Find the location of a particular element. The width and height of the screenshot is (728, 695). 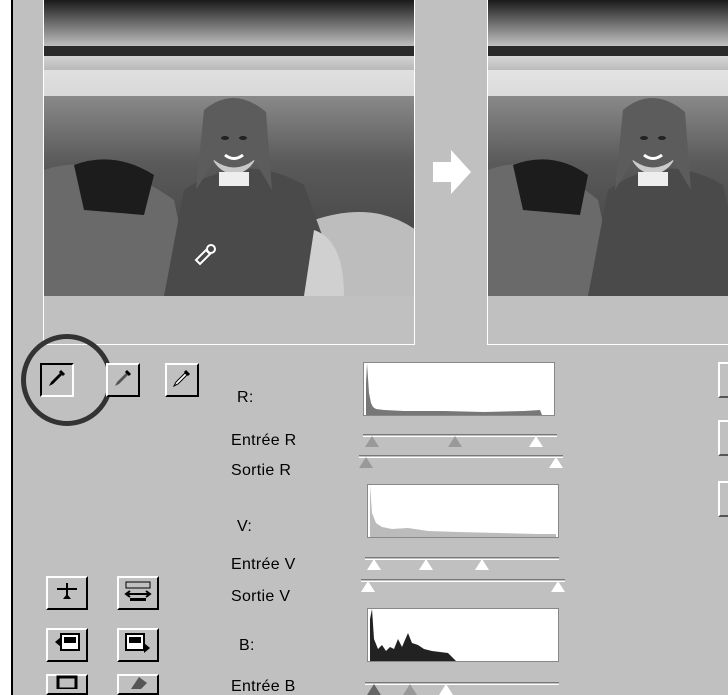

output-r-white-handle is located at coordinates (556, 462).